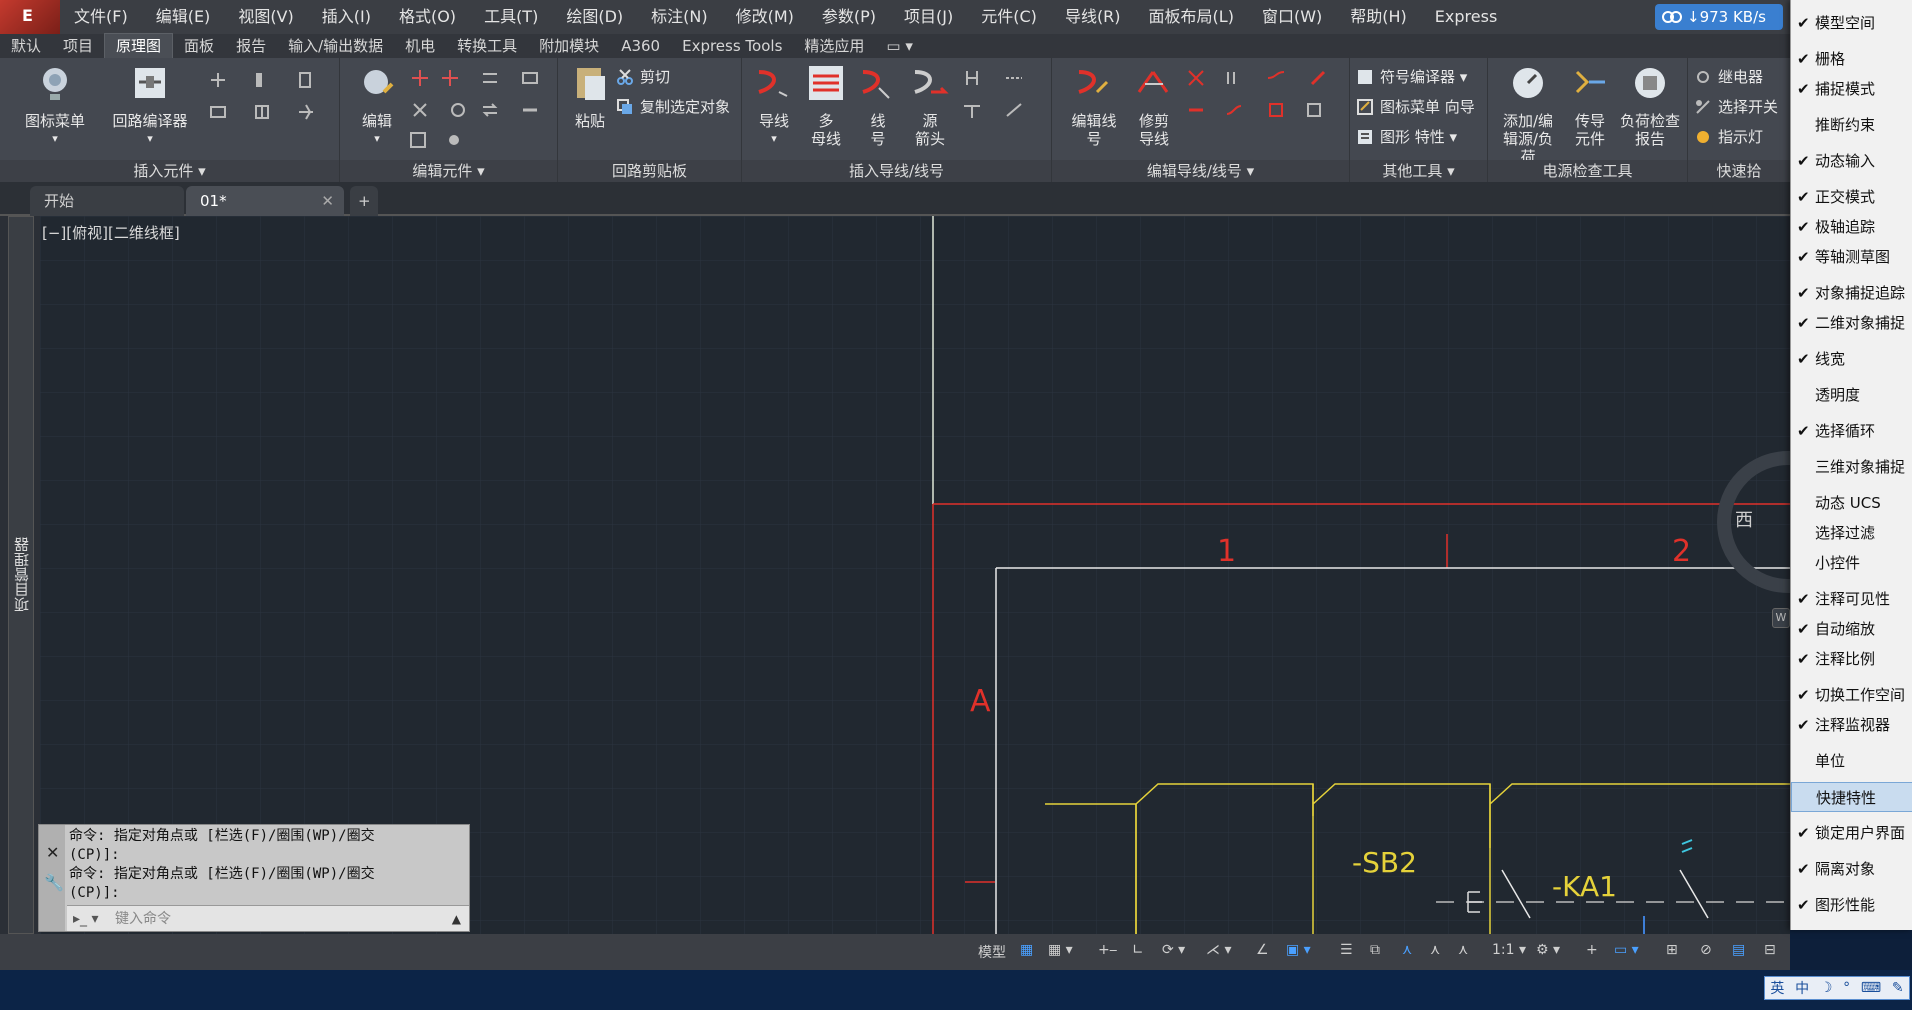  Describe the element at coordinates (306, 112) in the screenshot. I see `insert-plc-icon` at that location.